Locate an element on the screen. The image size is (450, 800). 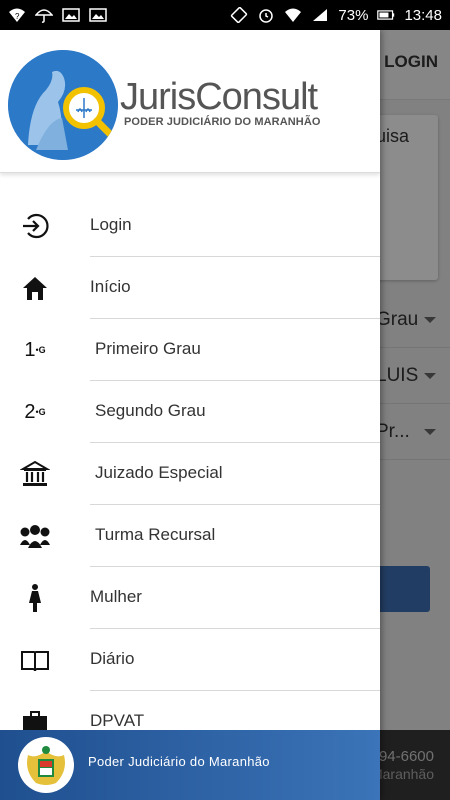
status-time: 13:48 is located at coordinates (423, 15).